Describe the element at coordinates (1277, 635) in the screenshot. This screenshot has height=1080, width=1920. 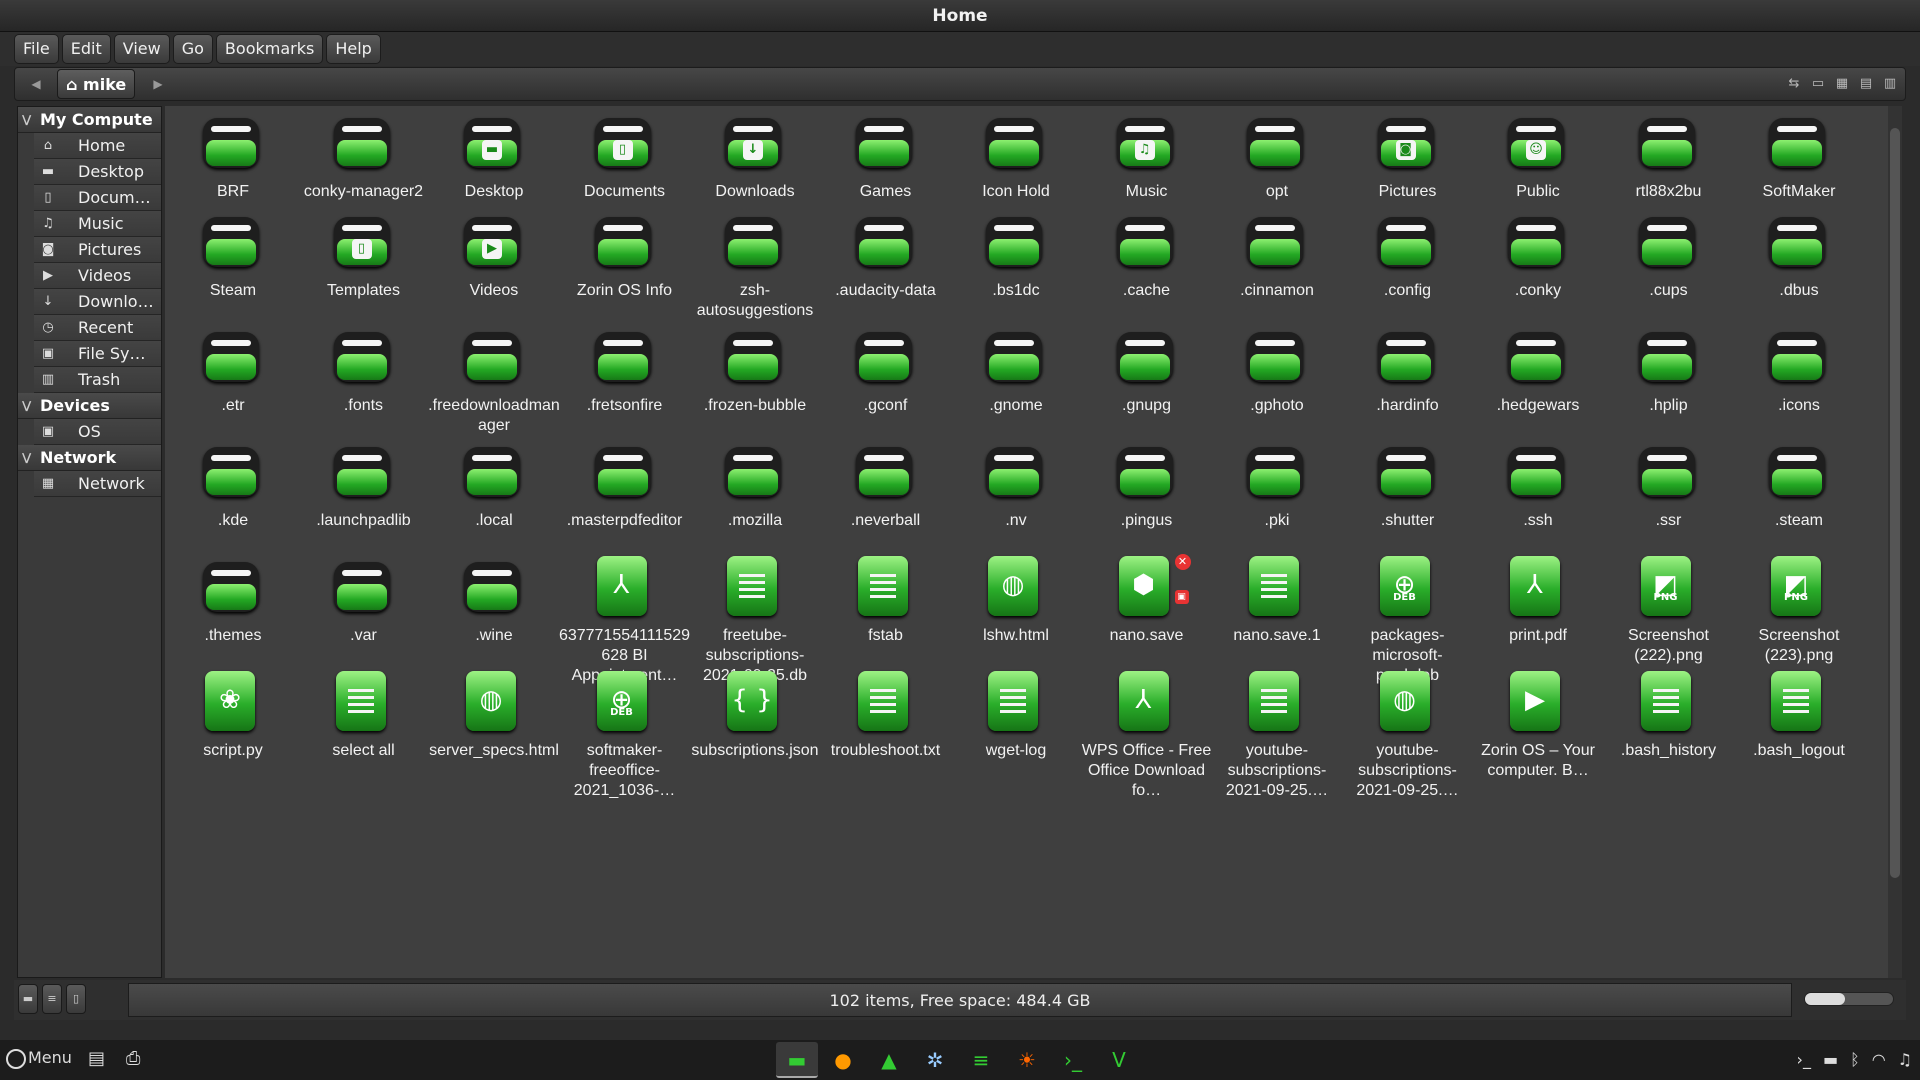
I see `file-name: nano.save.1` at that location.